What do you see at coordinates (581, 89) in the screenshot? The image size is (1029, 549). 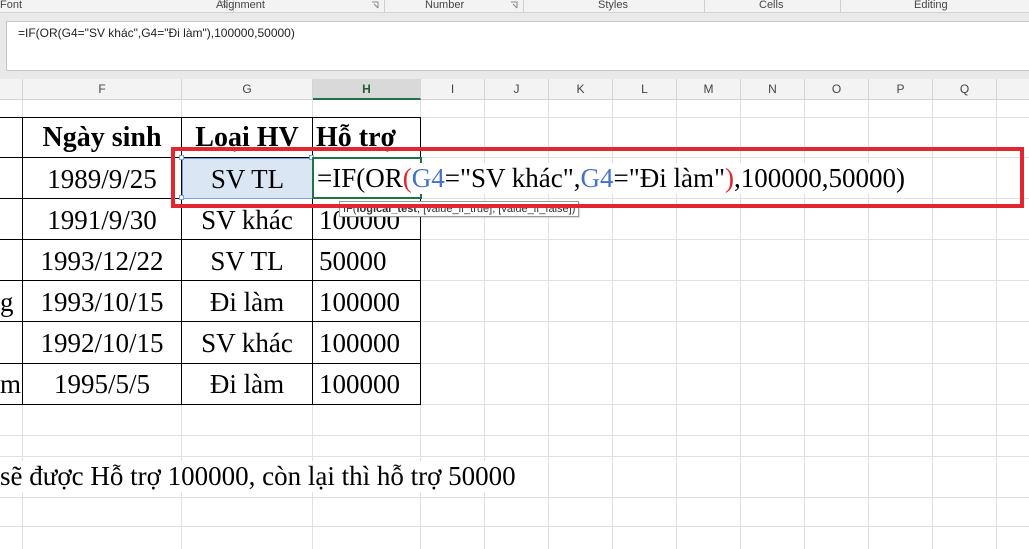 I see `column-header-k: K` at bounding box center [581, 89].